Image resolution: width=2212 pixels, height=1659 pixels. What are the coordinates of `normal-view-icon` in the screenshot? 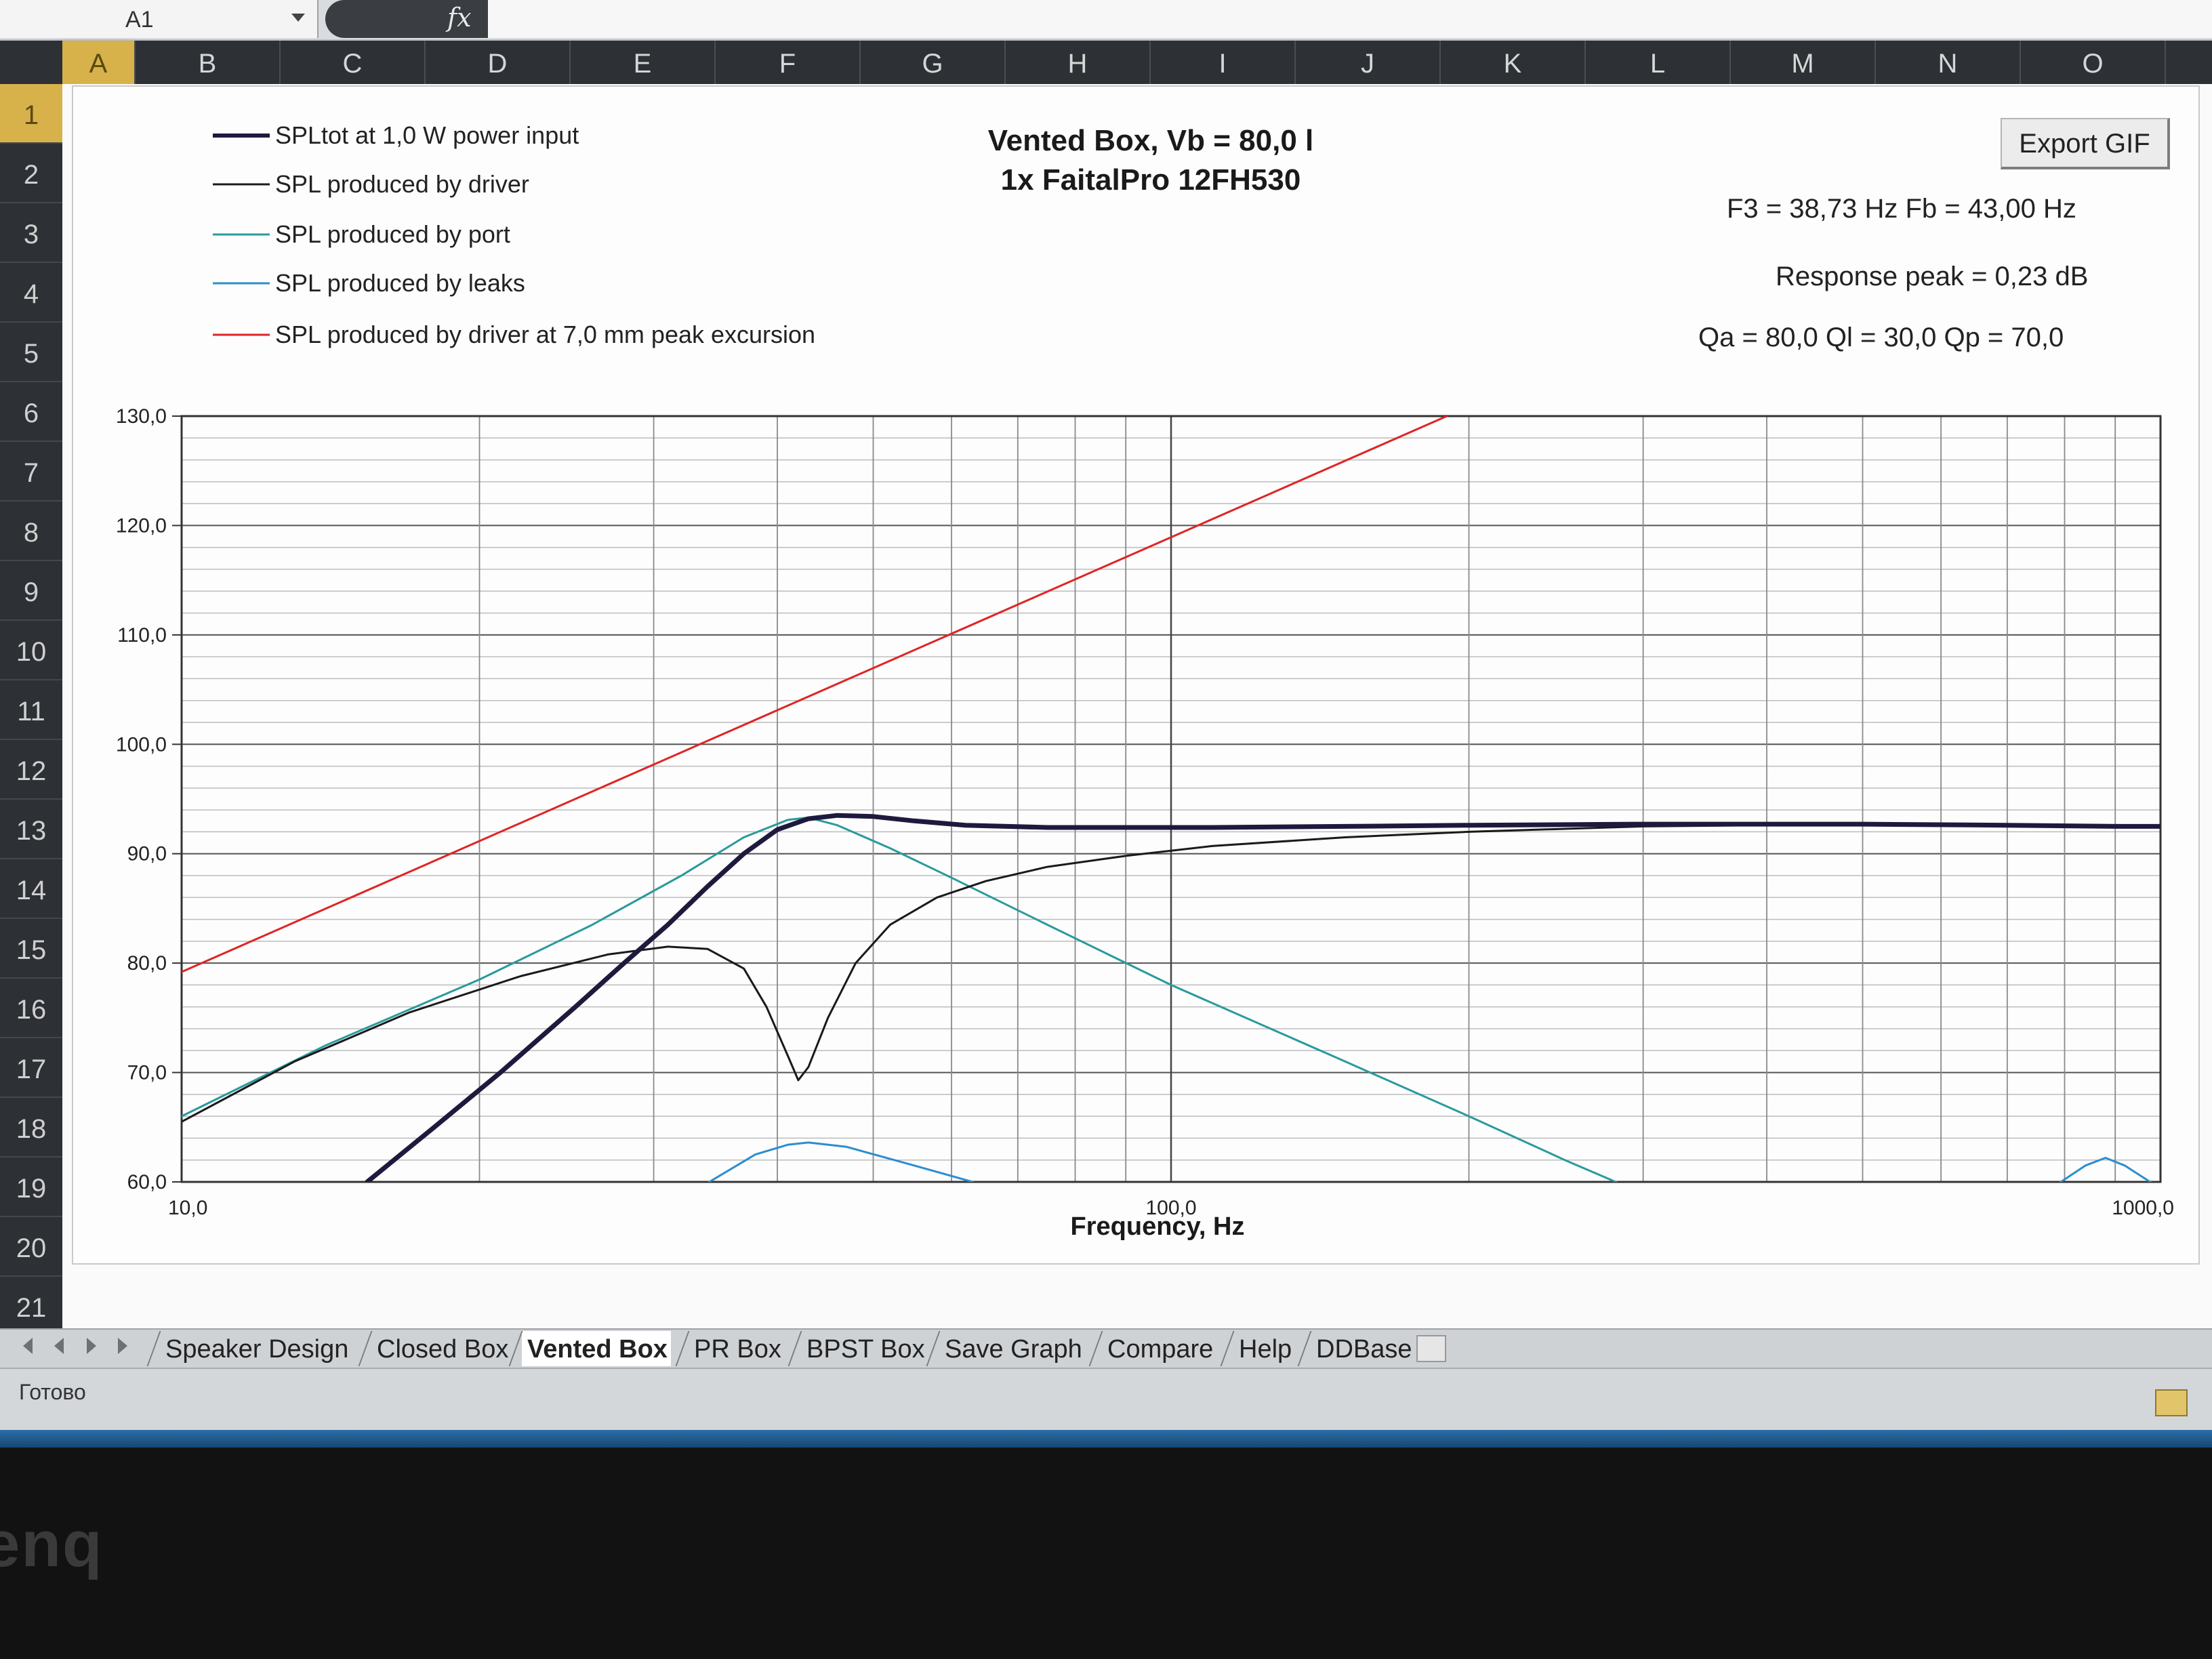 It's located at (2171, 1402).